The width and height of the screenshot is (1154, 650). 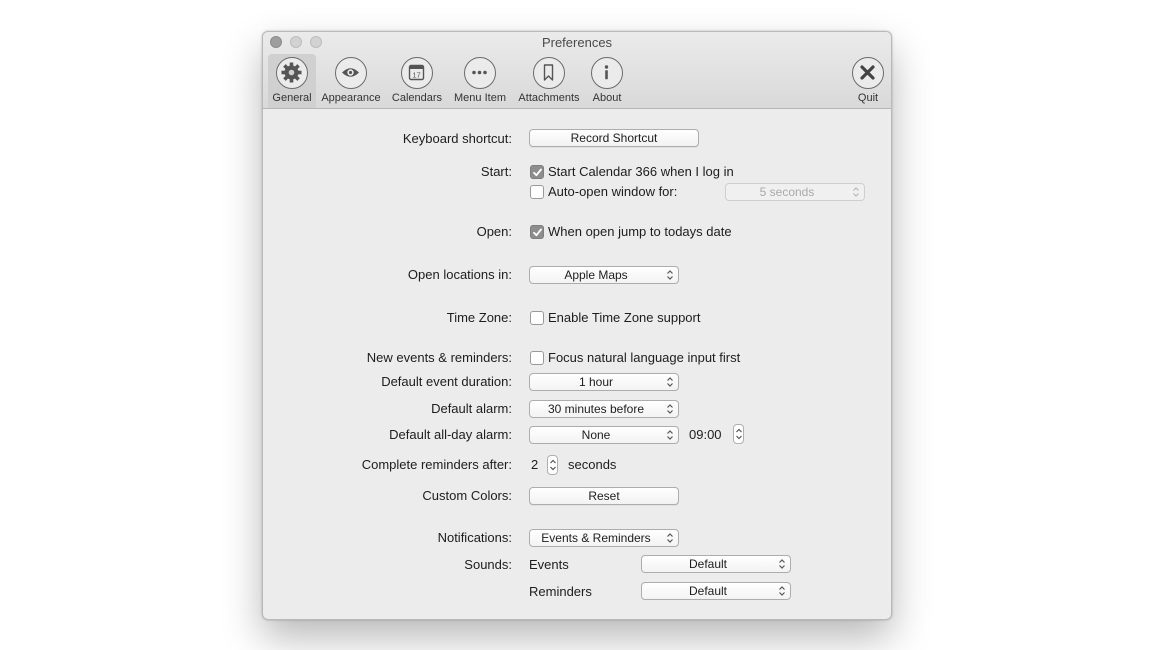 I want to click on calendar-icon-day: 17, so click(x=416, y=75).